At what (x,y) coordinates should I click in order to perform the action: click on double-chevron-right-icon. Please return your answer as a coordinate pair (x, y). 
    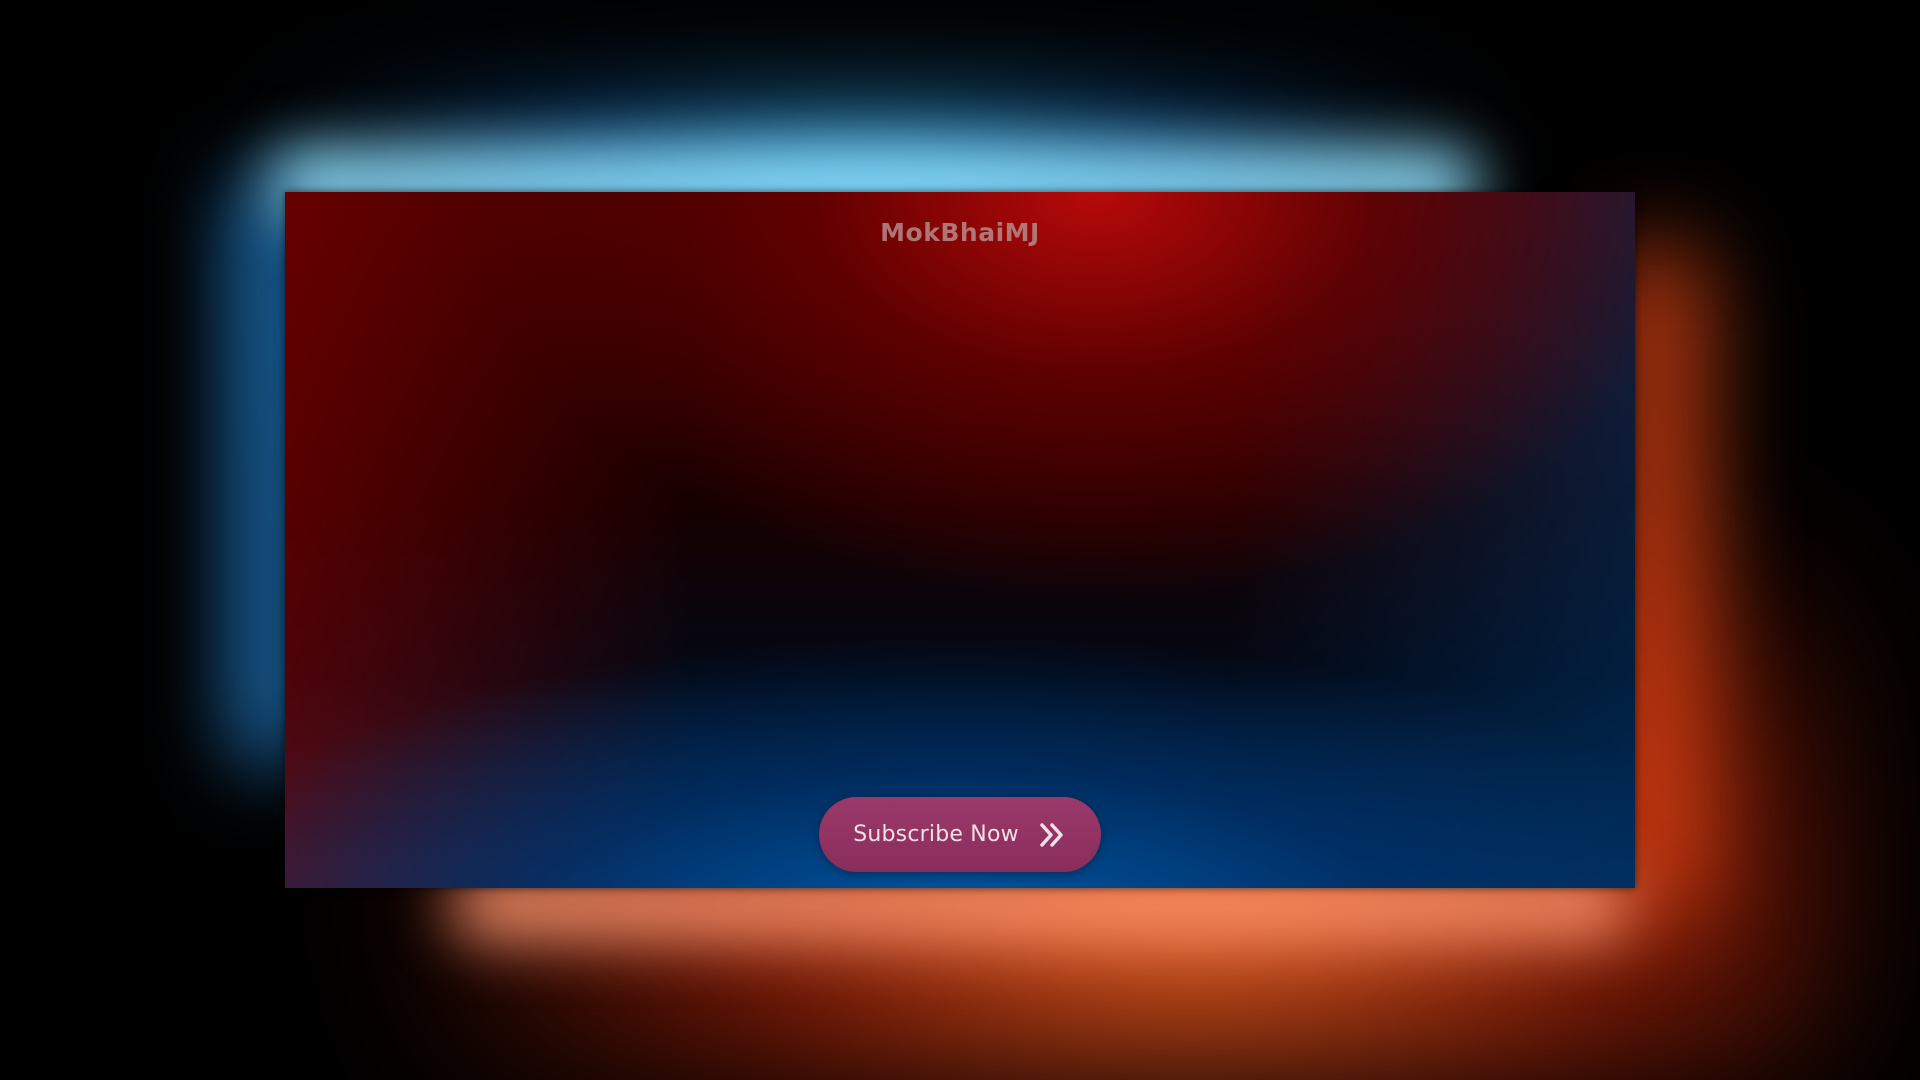
    Looking at the image, I should click on (1052, 835).